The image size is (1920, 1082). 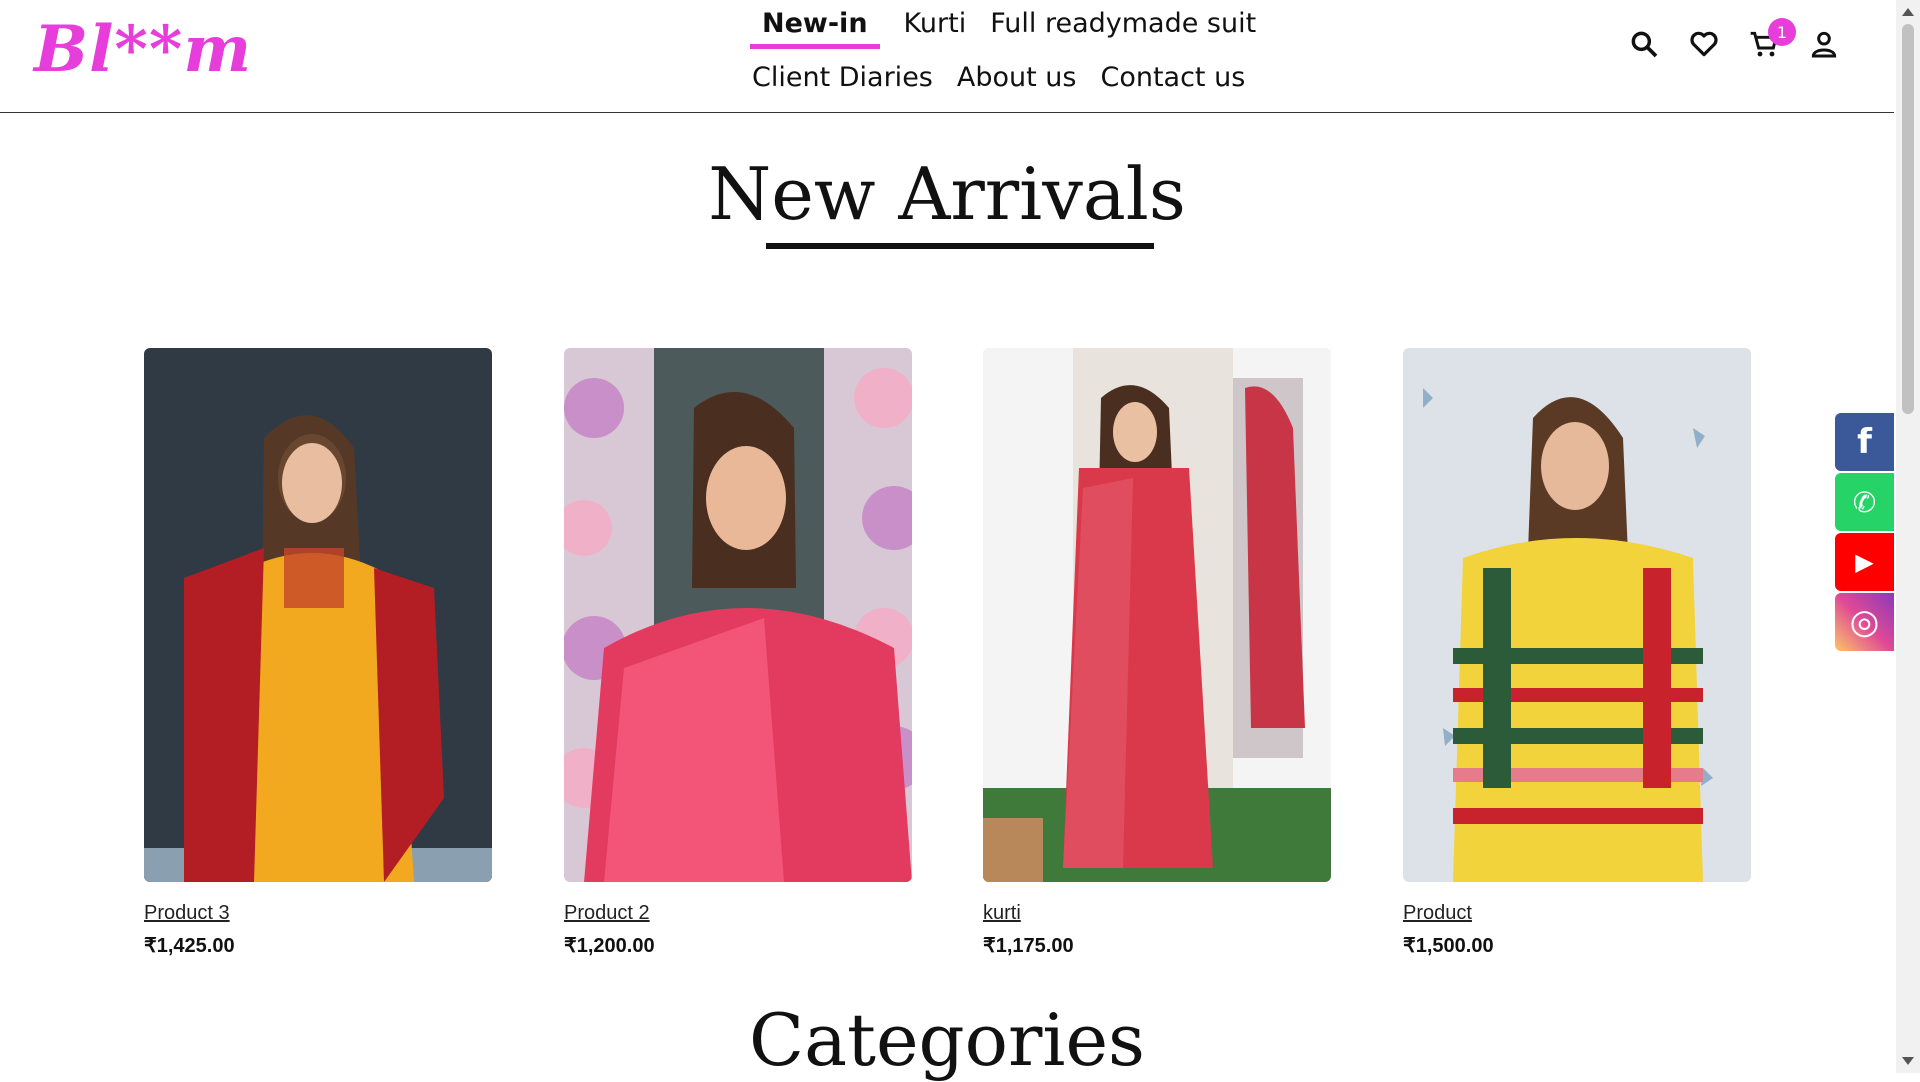 I want to click on search-button, so click(x=1644, y=46).